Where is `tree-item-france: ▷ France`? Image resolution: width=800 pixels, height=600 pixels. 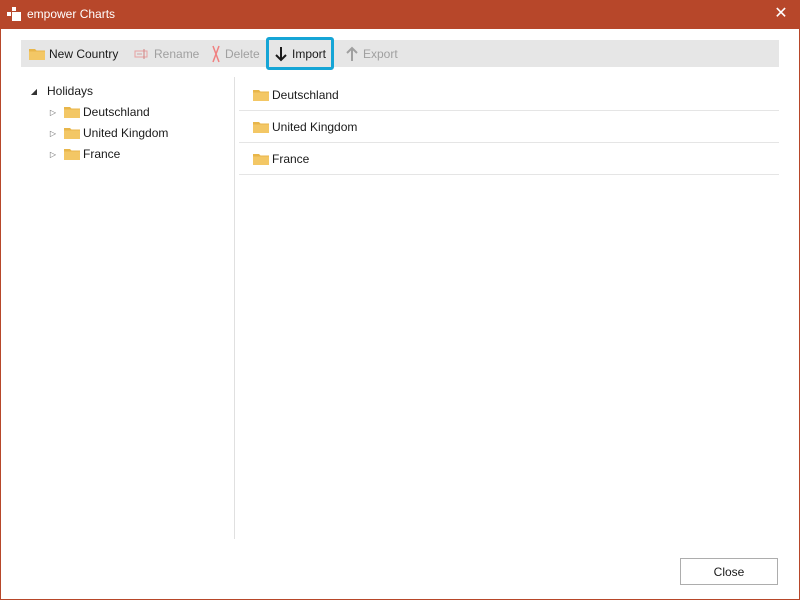 tree-item-france: ▷ France is located at coordinates (84, 154).